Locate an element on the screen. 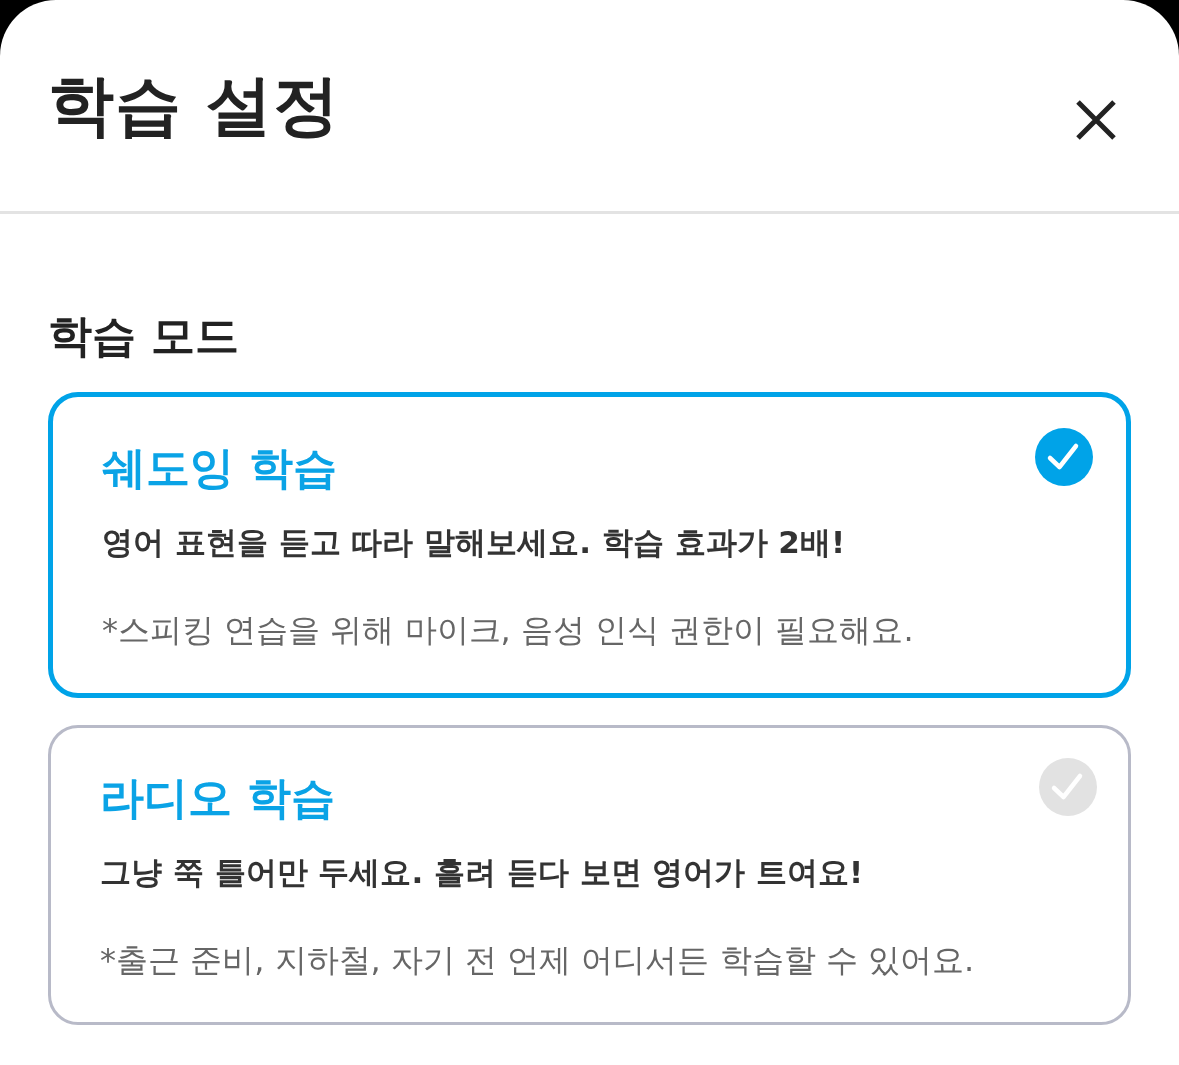 This screenshot has height=1065, width=1179. mode-title: 쉐도잉 학습 is located at coordinates (220, 467).